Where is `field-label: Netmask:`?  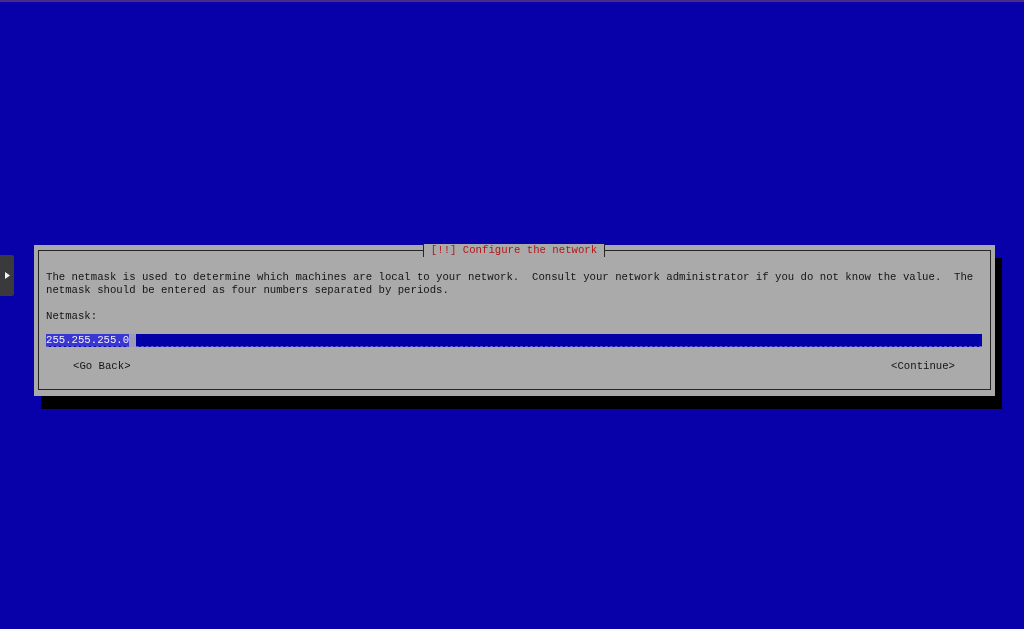 field-label: Netmask: is located at coordinates (72, 316).